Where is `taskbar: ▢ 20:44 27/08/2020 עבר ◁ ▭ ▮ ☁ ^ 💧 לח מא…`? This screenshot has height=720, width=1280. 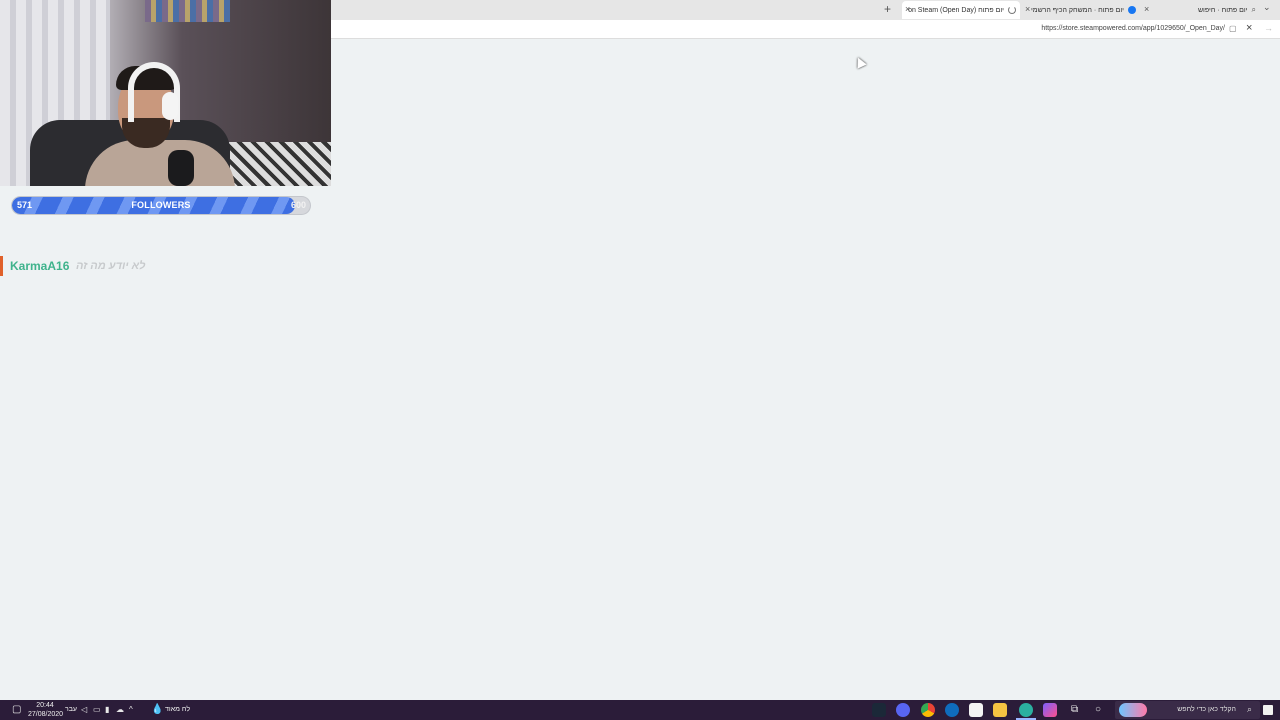 taskbar: ▢ 20:44 27/08/2020 עבר ◁ ▭ ▮ ☁ ^ 💧 לח מא… is located at coordinates (640, 710).